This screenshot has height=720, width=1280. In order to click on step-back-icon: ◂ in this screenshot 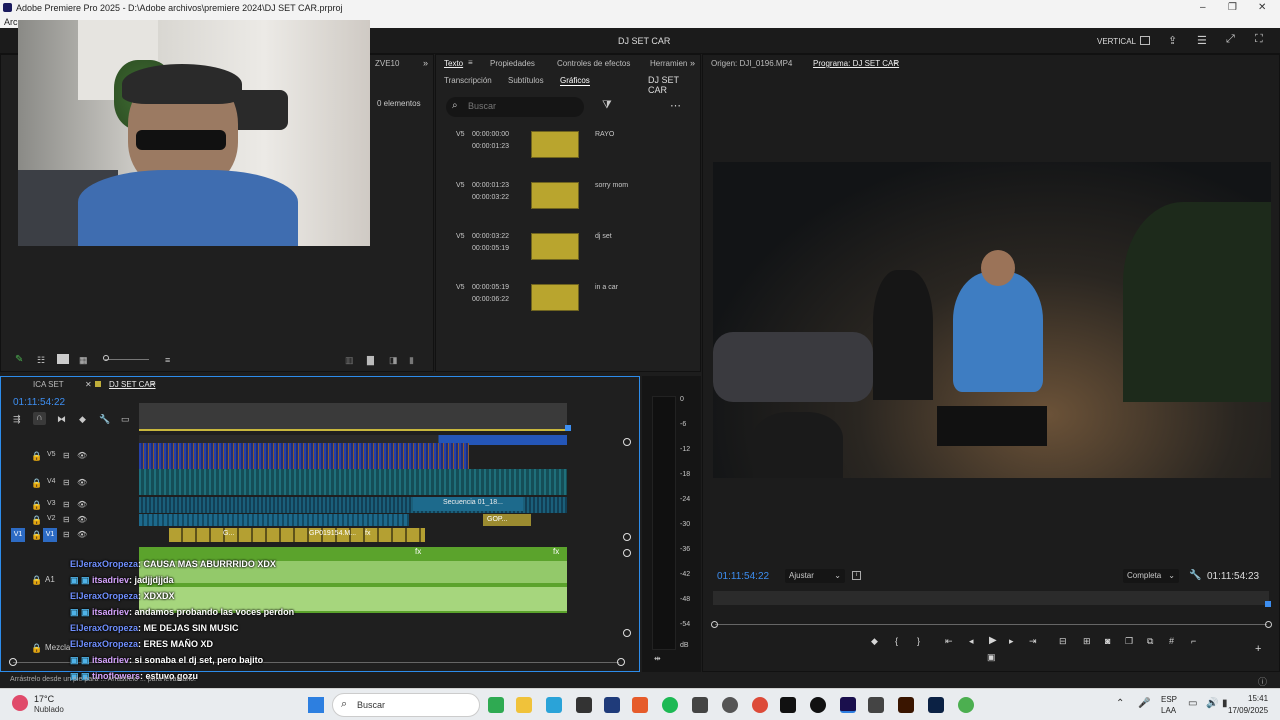, I will do `click(971, 641)`.